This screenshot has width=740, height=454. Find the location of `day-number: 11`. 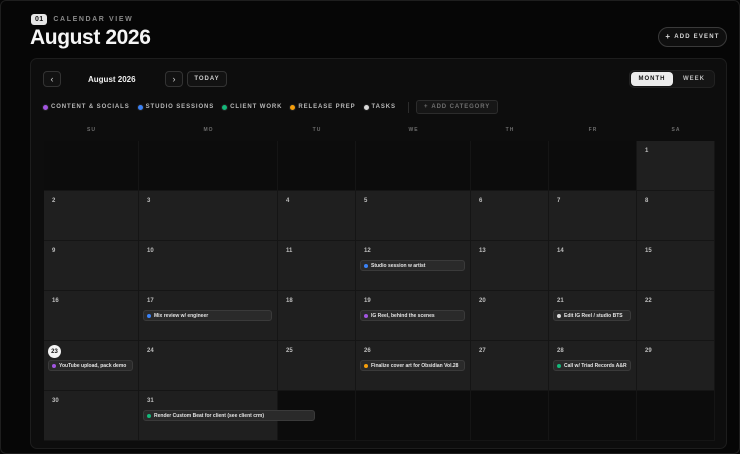

day-number: 11 is located at coordinates (289, 251).